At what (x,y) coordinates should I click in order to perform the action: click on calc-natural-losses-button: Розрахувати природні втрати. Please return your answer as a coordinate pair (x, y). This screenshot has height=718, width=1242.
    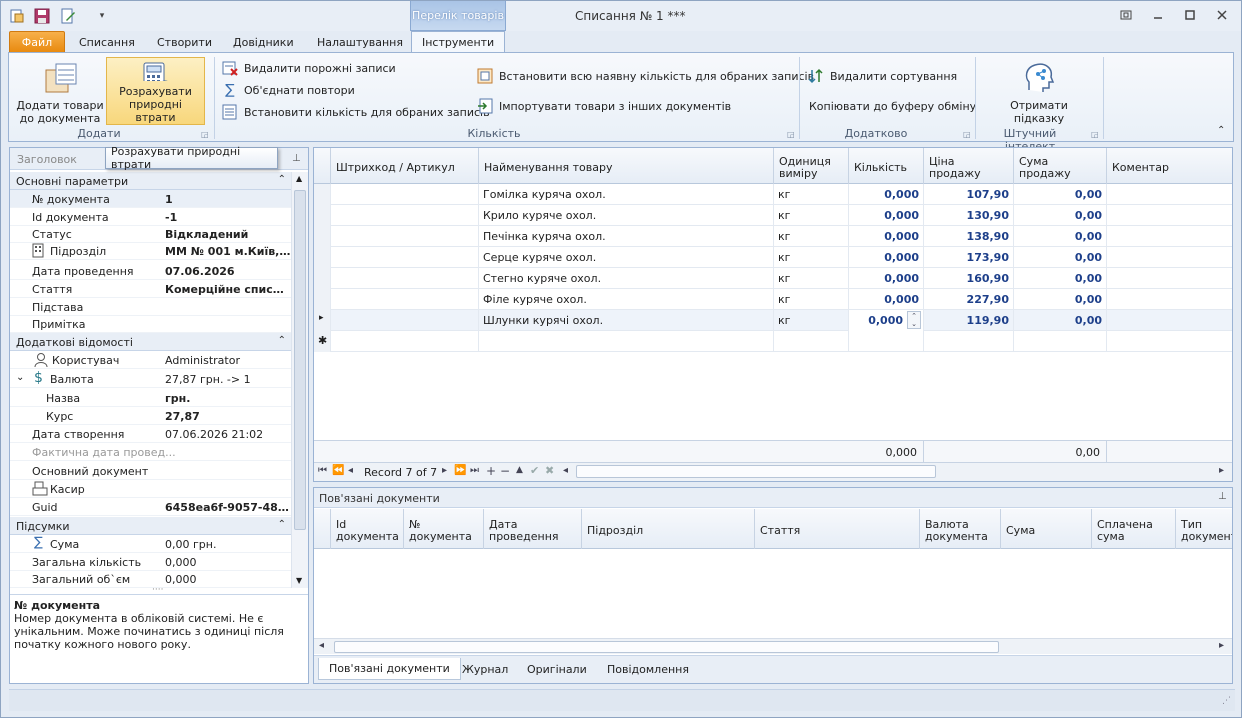
    Looking at the image, I should click on (155, 91).